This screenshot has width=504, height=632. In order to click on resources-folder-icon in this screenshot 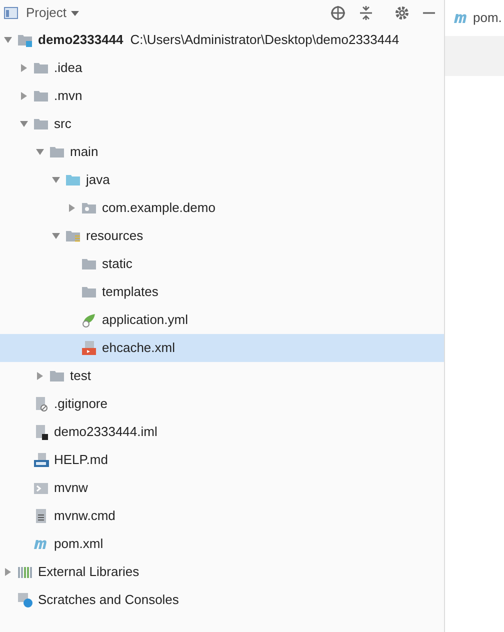, I will do `click(73, 236)`.